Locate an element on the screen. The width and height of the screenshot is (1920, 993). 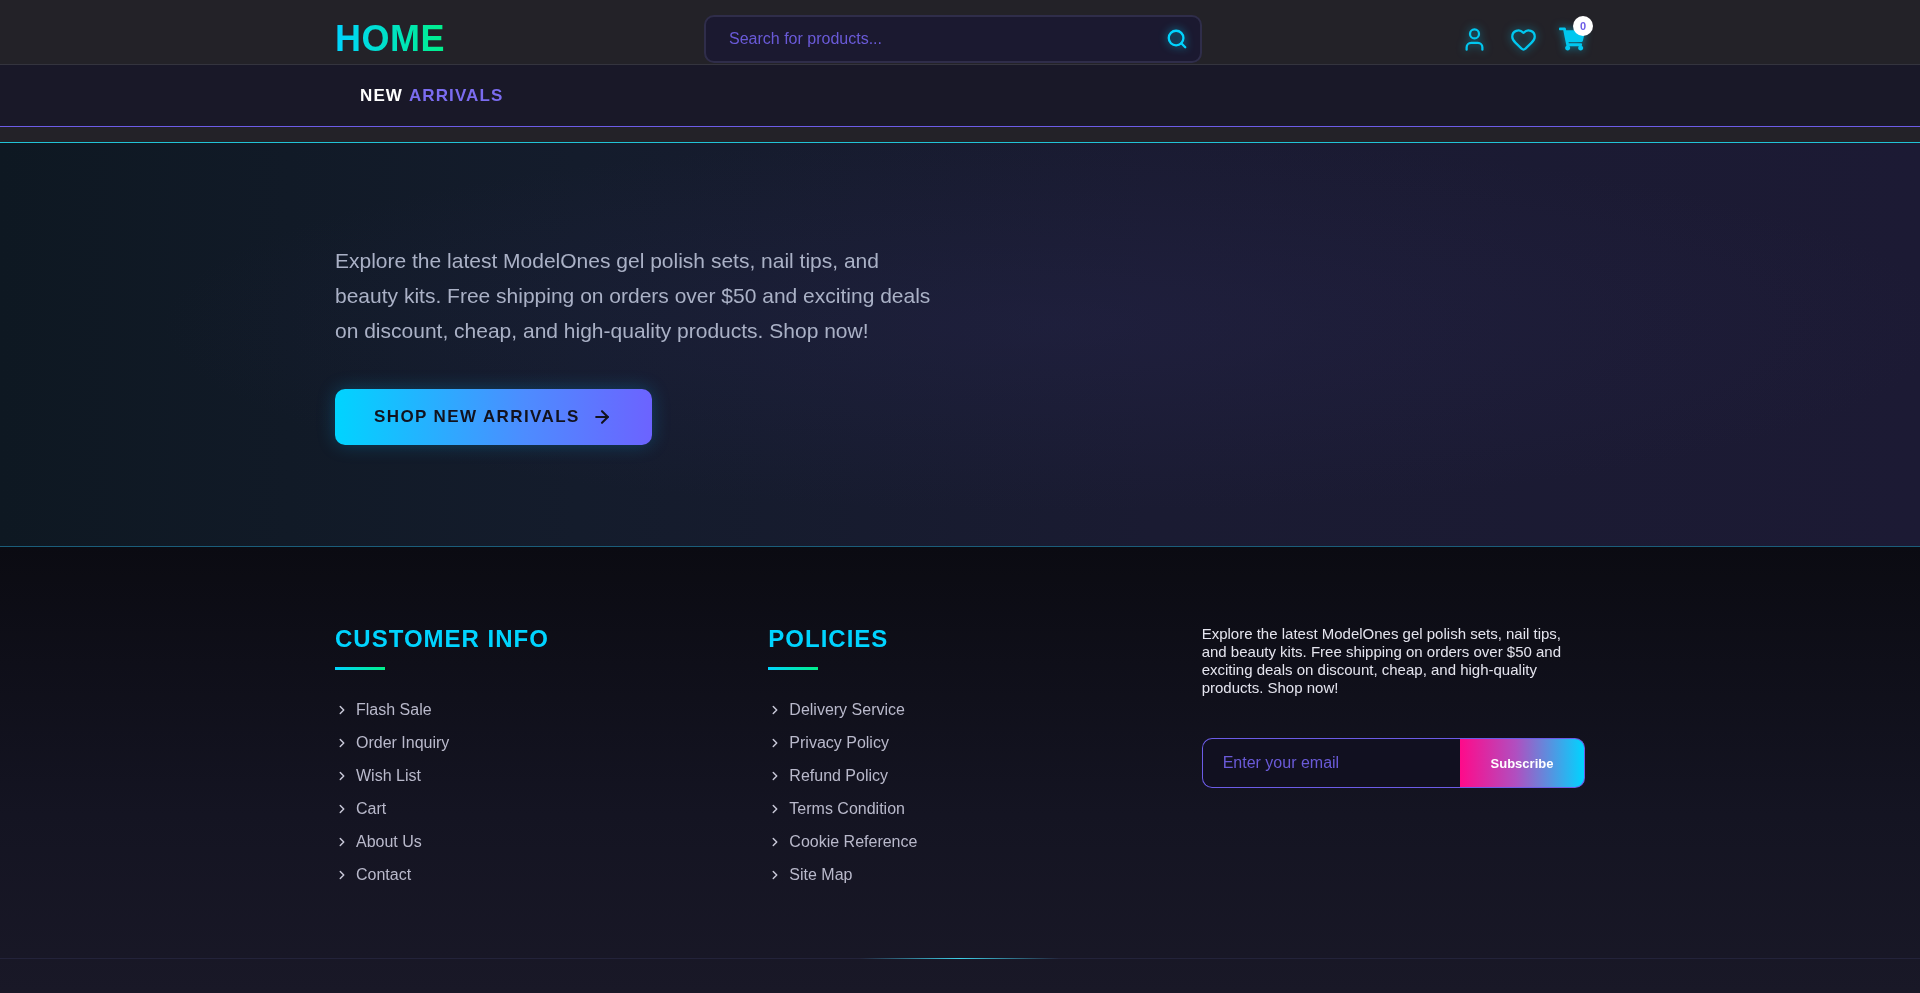
shop-button: SHOP NEW ARRIVALS is located at coordinates (493, 417).